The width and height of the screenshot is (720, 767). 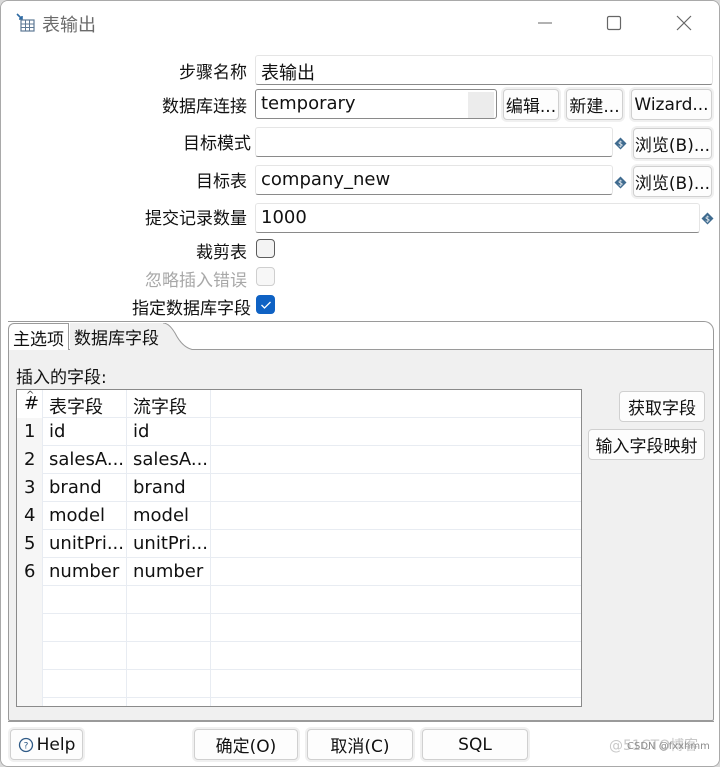 I want to click on table-field-cell: id, so click(x=85, y=432).